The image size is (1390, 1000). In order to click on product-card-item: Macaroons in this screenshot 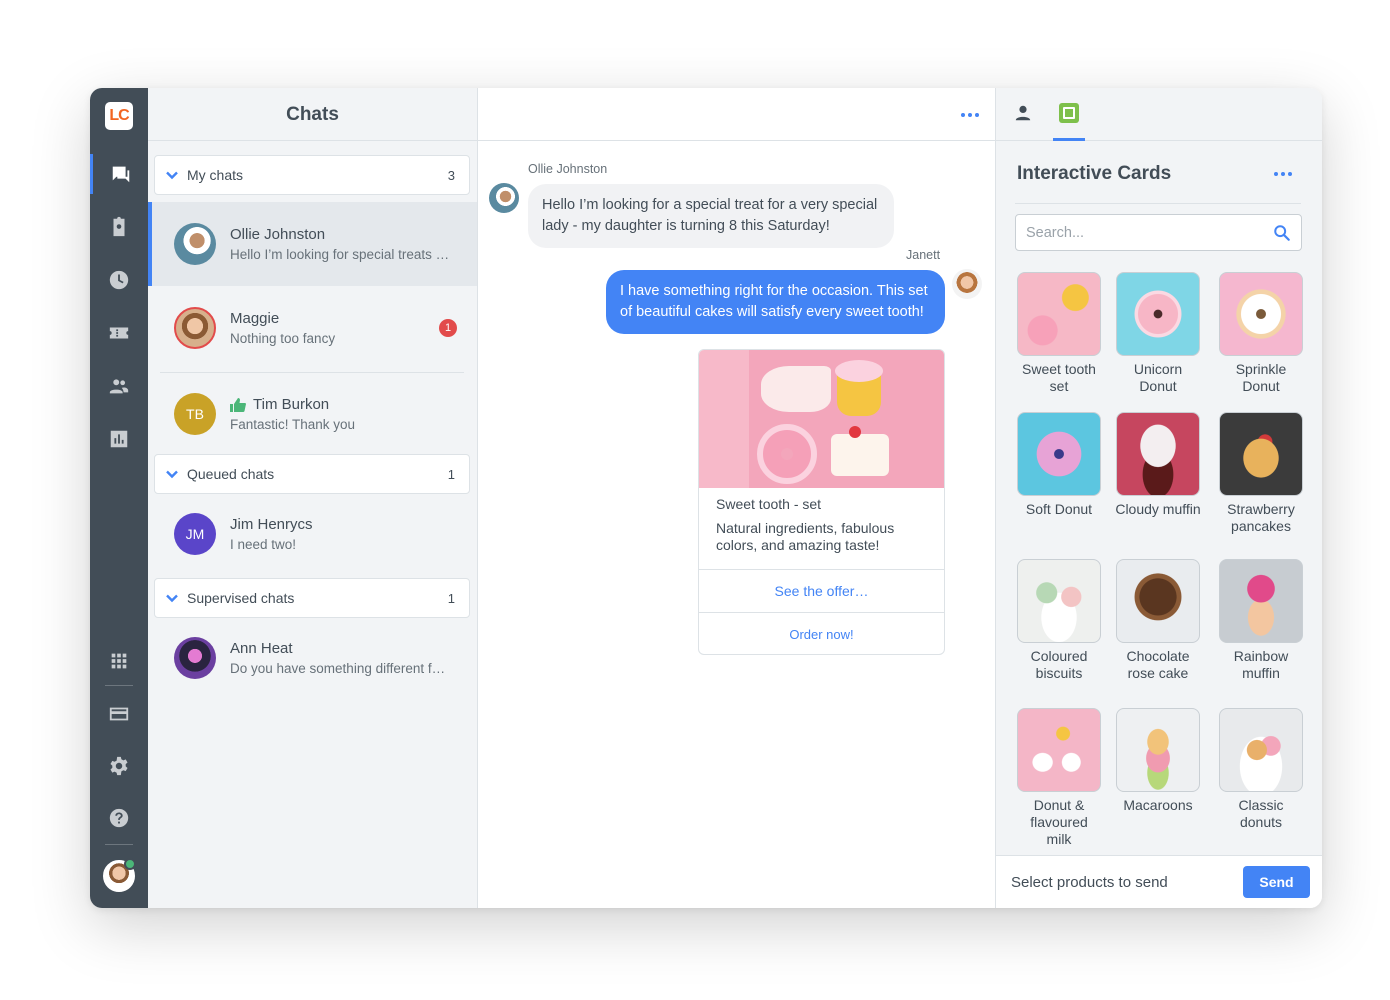, I will do `click(1158, 761)`.